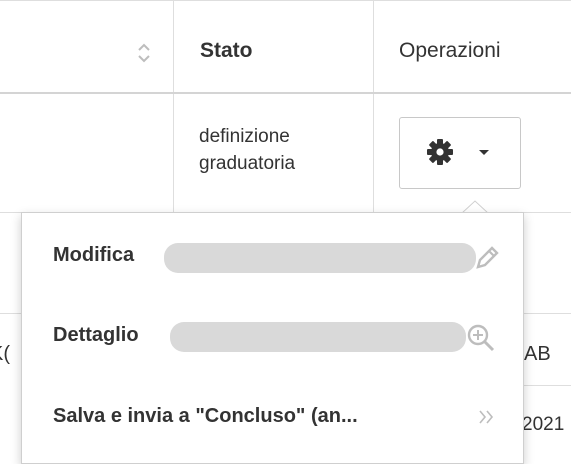 This screenshot has width=571, height=464. What do you see at coordinates (537, 354) in the screenshot?
I see `background-cell-fragment-right: AB` at bounding box center [537, 354].